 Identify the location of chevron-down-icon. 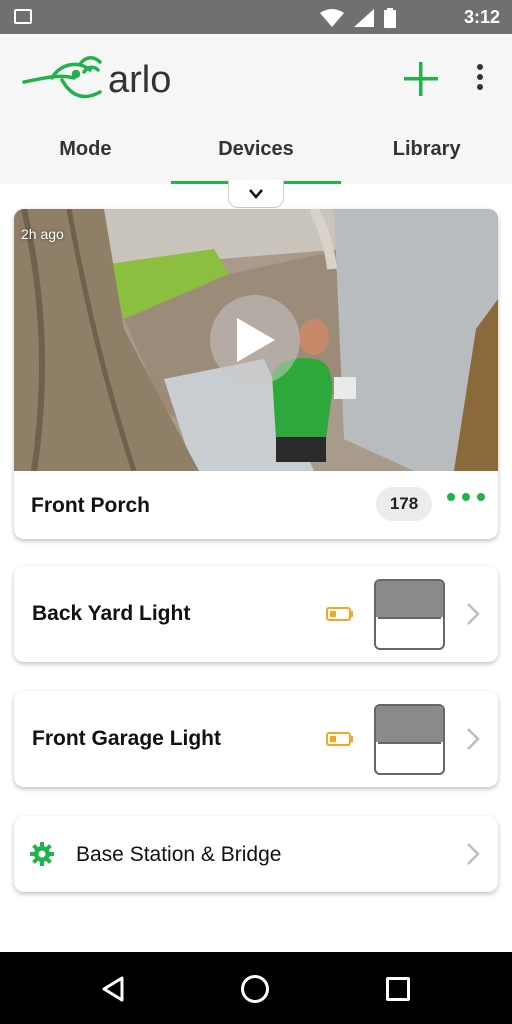
(256, 193).